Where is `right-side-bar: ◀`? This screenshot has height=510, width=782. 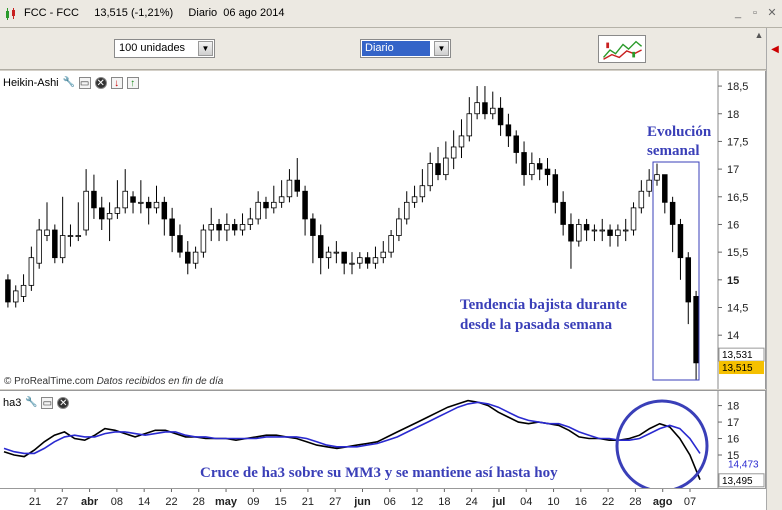 right-side-bar: ◀ is located at coordinates (774, 269).